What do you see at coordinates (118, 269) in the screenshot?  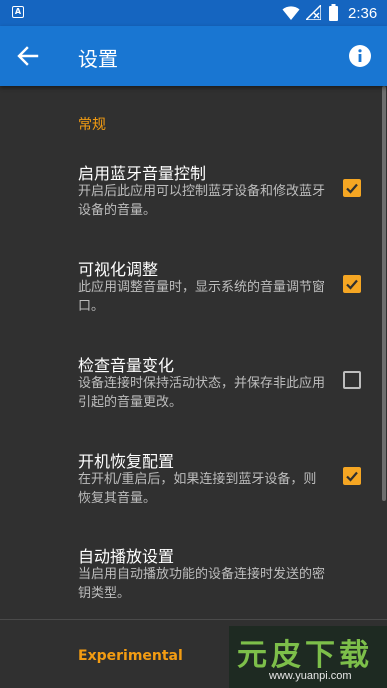 I see `pref-title: 可视化调整` at bounding box center [118, 269].